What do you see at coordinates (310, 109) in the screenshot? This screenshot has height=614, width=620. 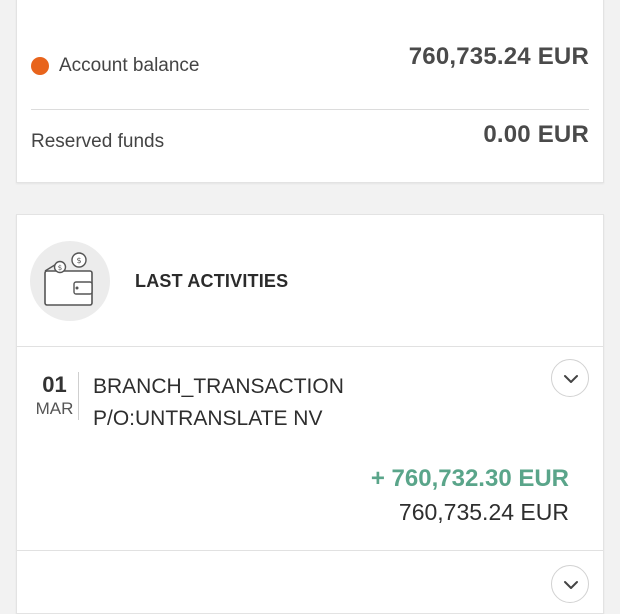 I see `divider` at bounding box center [310, 109].